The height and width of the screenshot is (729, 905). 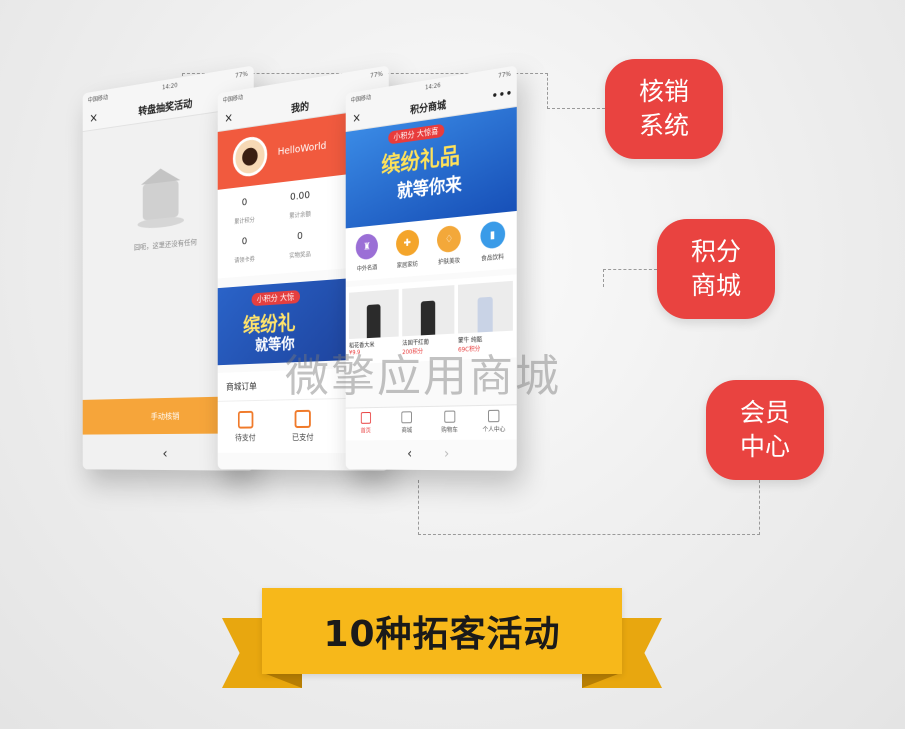 I want to click on tab-profile: 个人中心, so click(x=494, y=422).